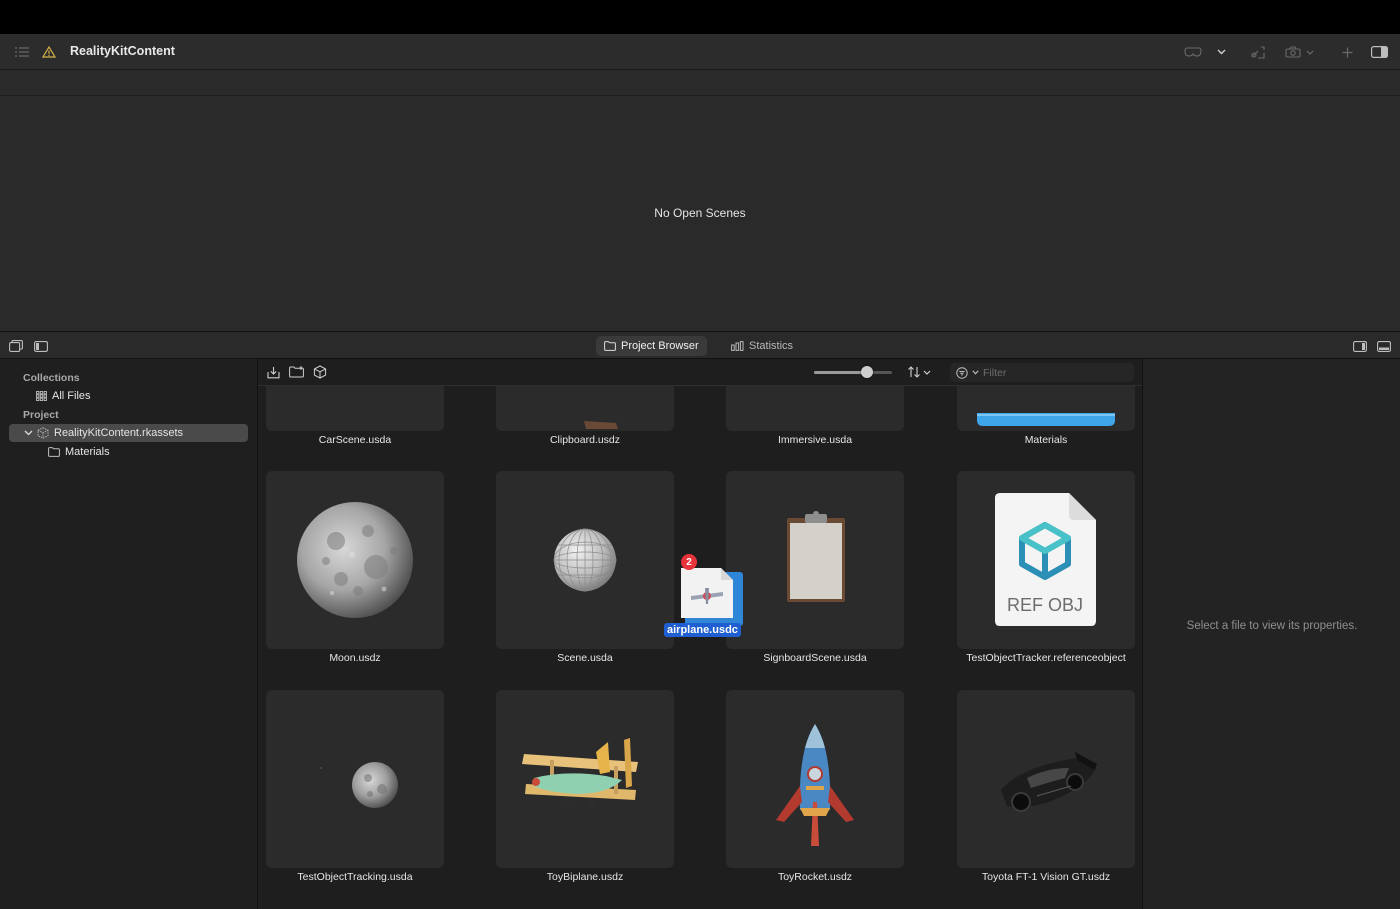 The image size is (1400, 909). I want to click on right-panel-toggle-icon, so click(1360, 346).